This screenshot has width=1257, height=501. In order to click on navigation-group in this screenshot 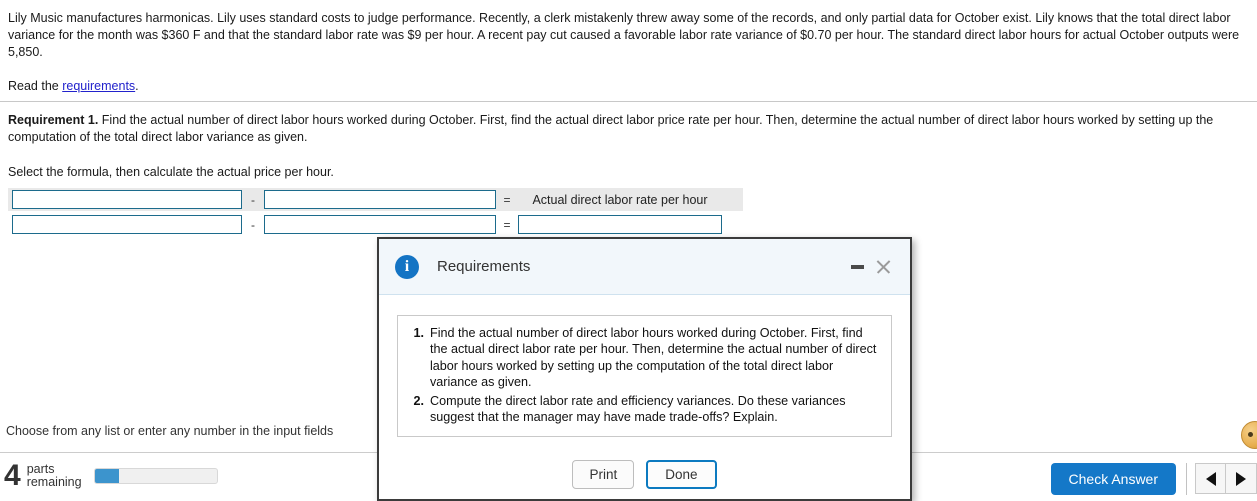, I will do `click(1221, 479)`.